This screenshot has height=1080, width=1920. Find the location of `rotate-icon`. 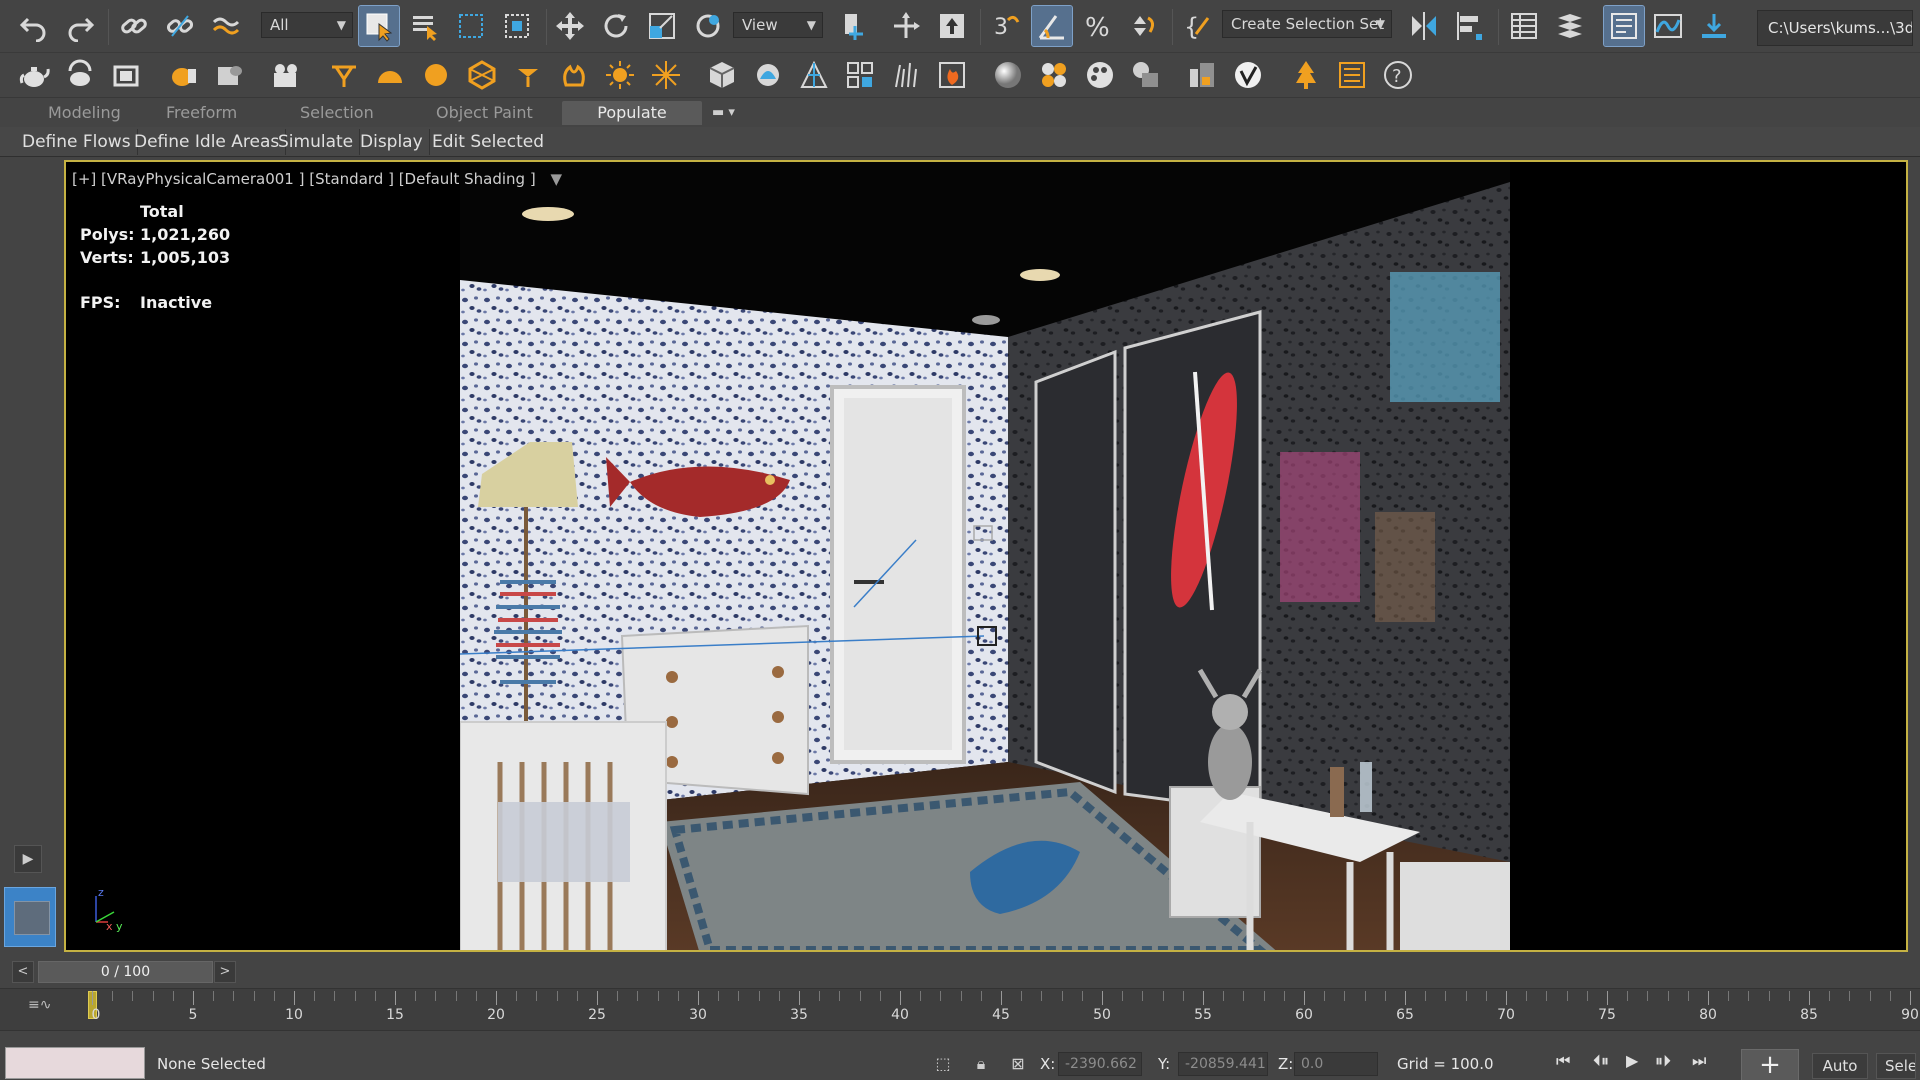

rotate-icon is located at coordinates (616, 26).